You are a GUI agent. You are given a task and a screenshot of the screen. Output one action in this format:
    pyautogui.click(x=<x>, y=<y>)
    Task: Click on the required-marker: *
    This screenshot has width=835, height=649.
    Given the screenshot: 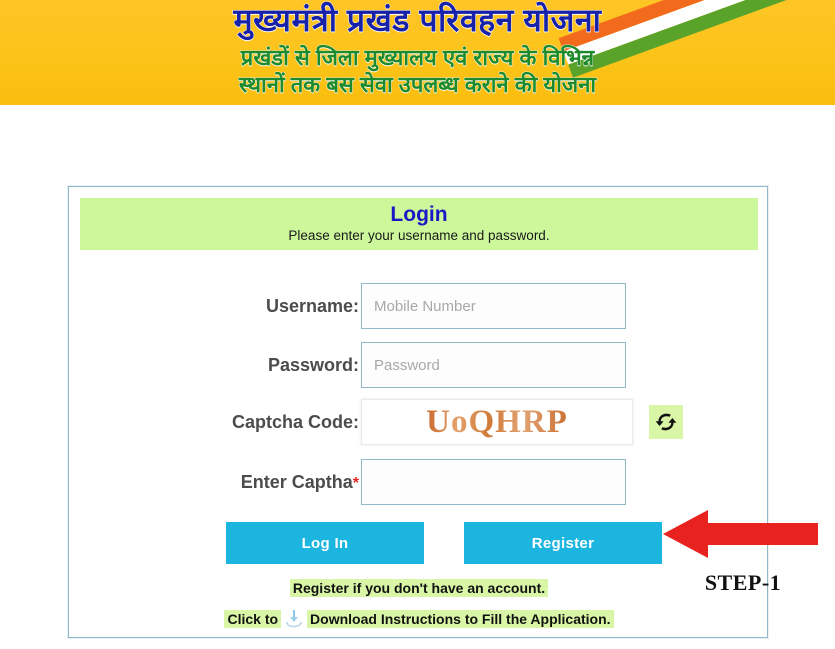 What is the action you would take?
    pyautogui.click(x=355, y=483)
    